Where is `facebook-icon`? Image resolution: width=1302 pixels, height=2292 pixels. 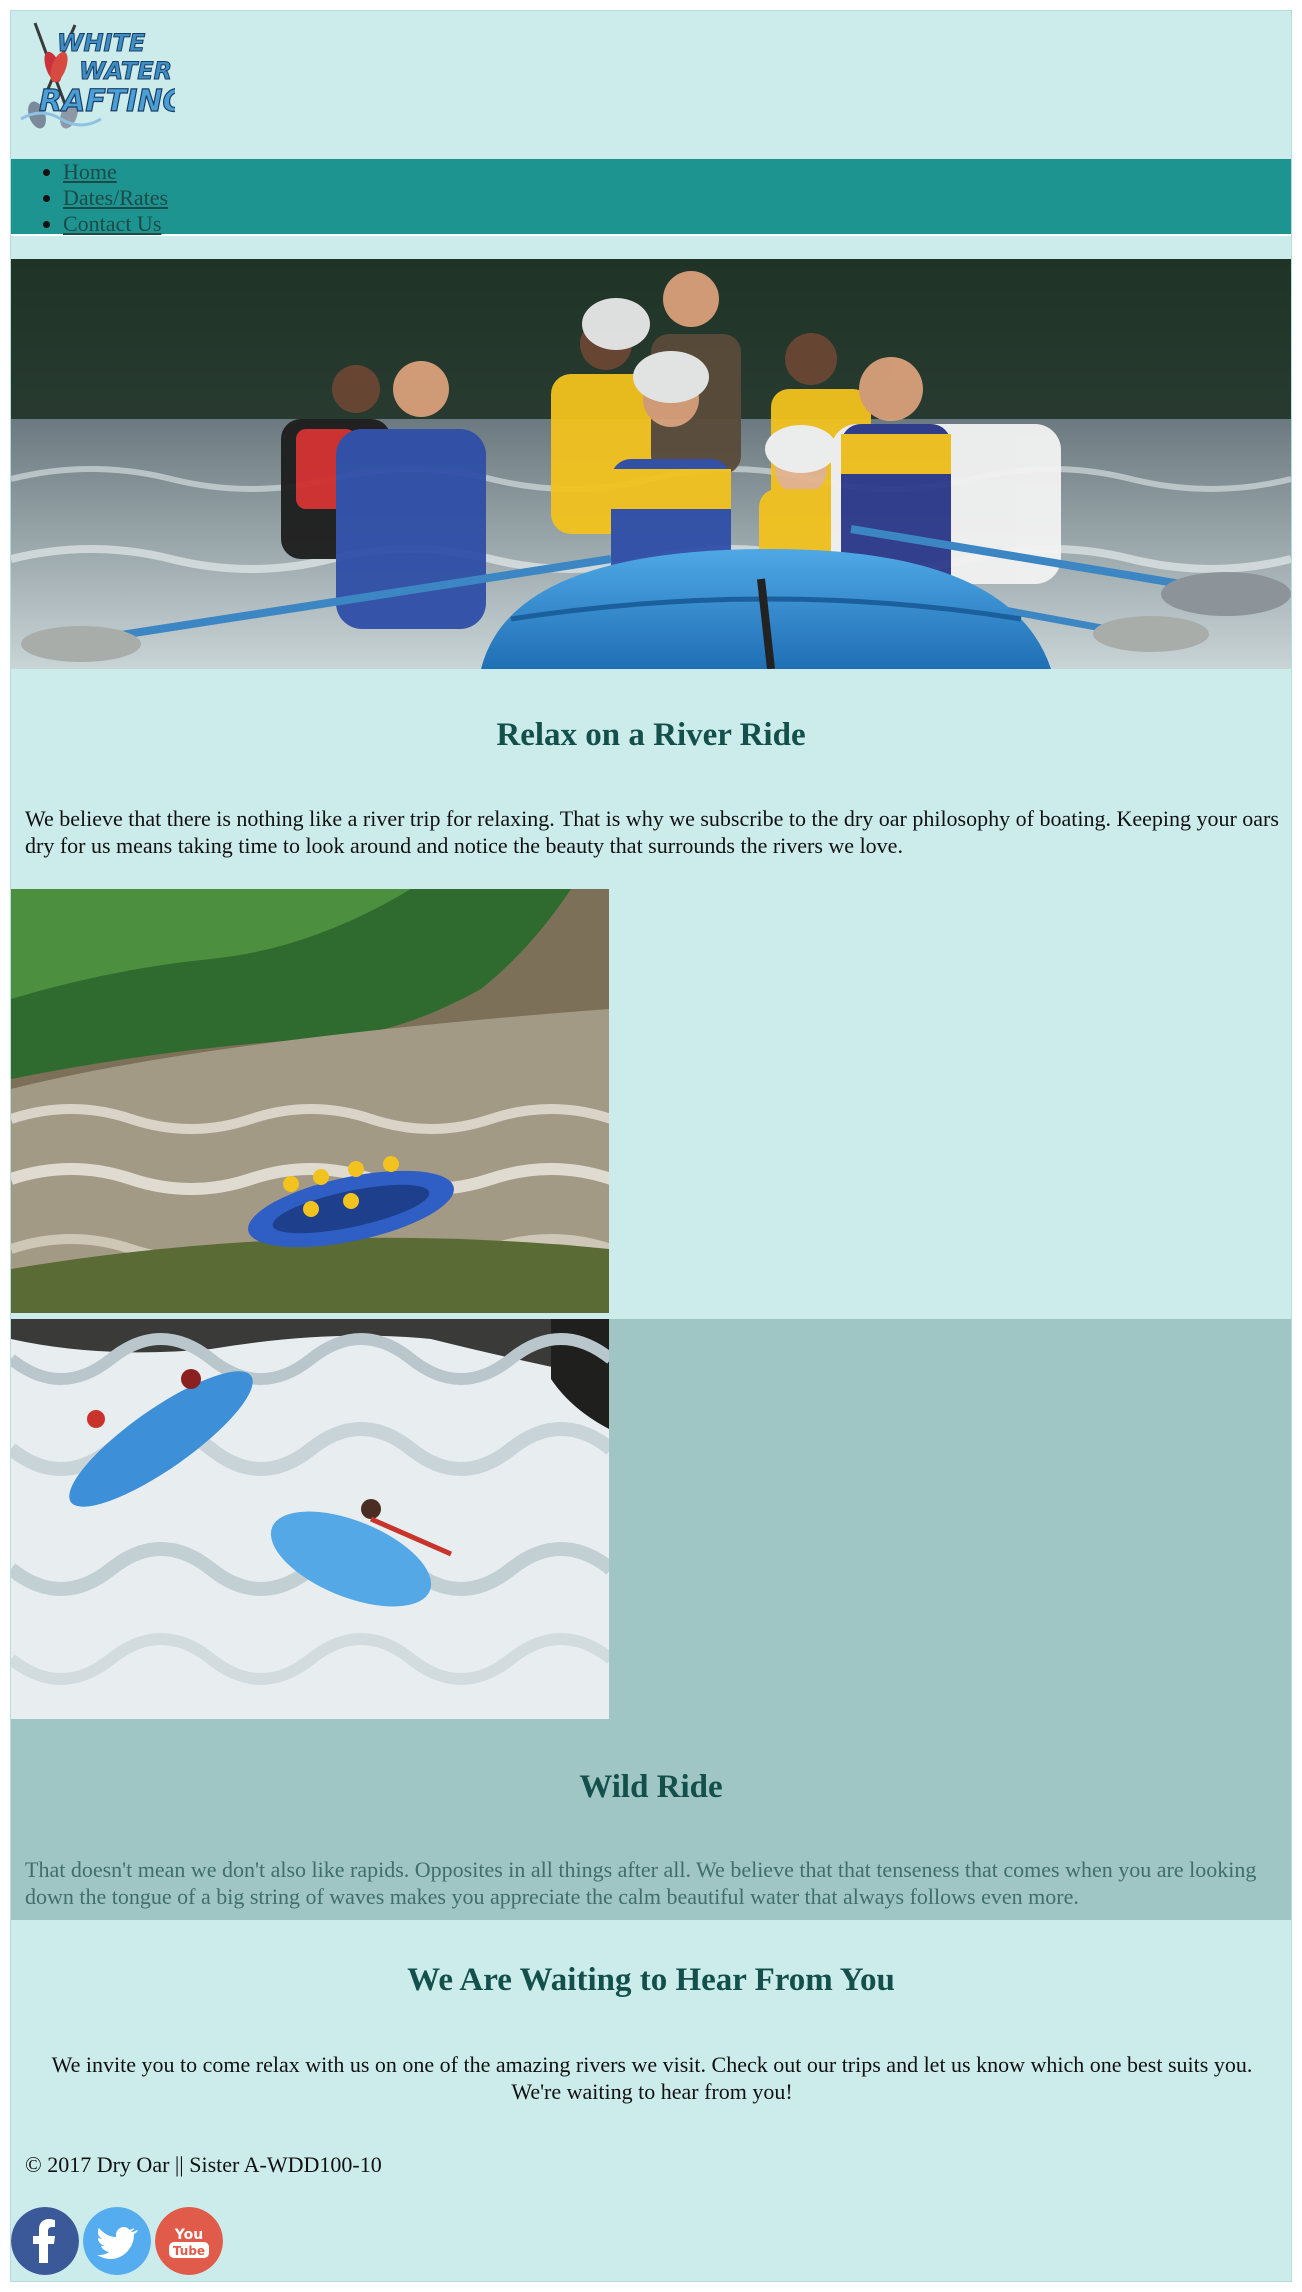 facebook-icon is located at coordinates (45, 2241).